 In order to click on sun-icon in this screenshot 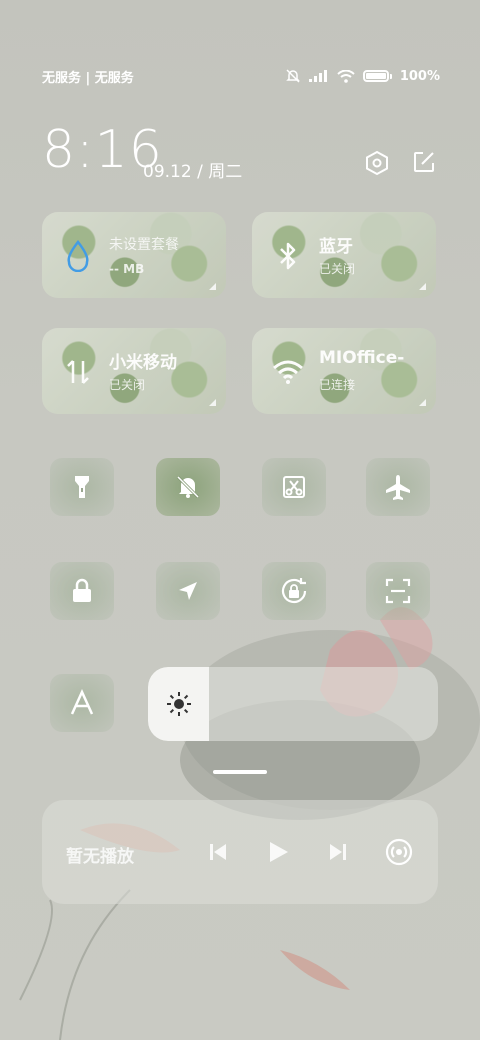, I will do `click(178, 704)`.